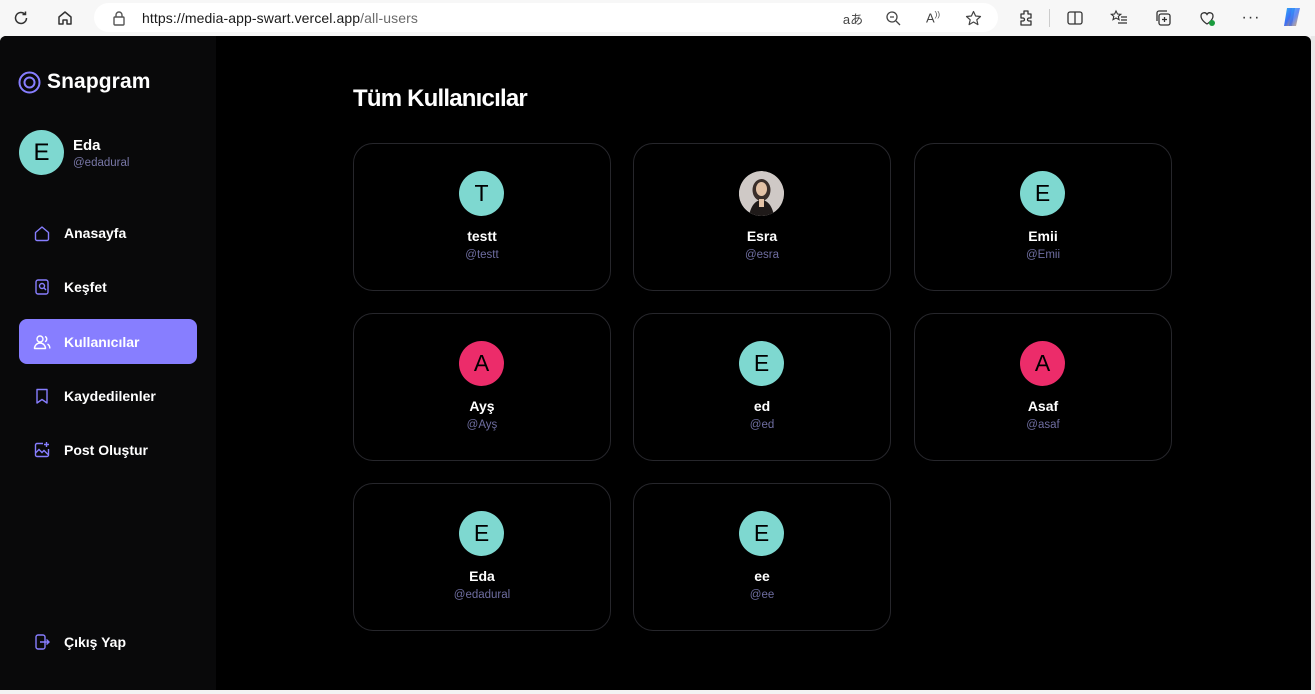 The width and height of the screenshot is (1315, 694). Describe the element at coordinates (762, 255) in the screenshot. I see `user-handle: @esra` at that location.